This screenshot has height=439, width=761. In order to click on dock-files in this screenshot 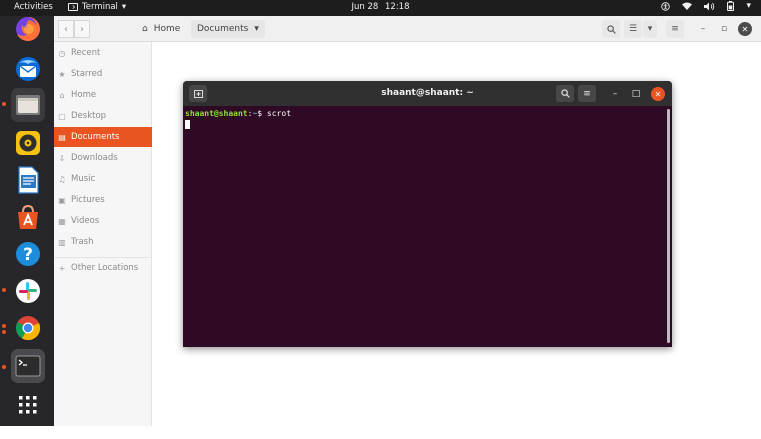, I will do `click(28, 105)`.